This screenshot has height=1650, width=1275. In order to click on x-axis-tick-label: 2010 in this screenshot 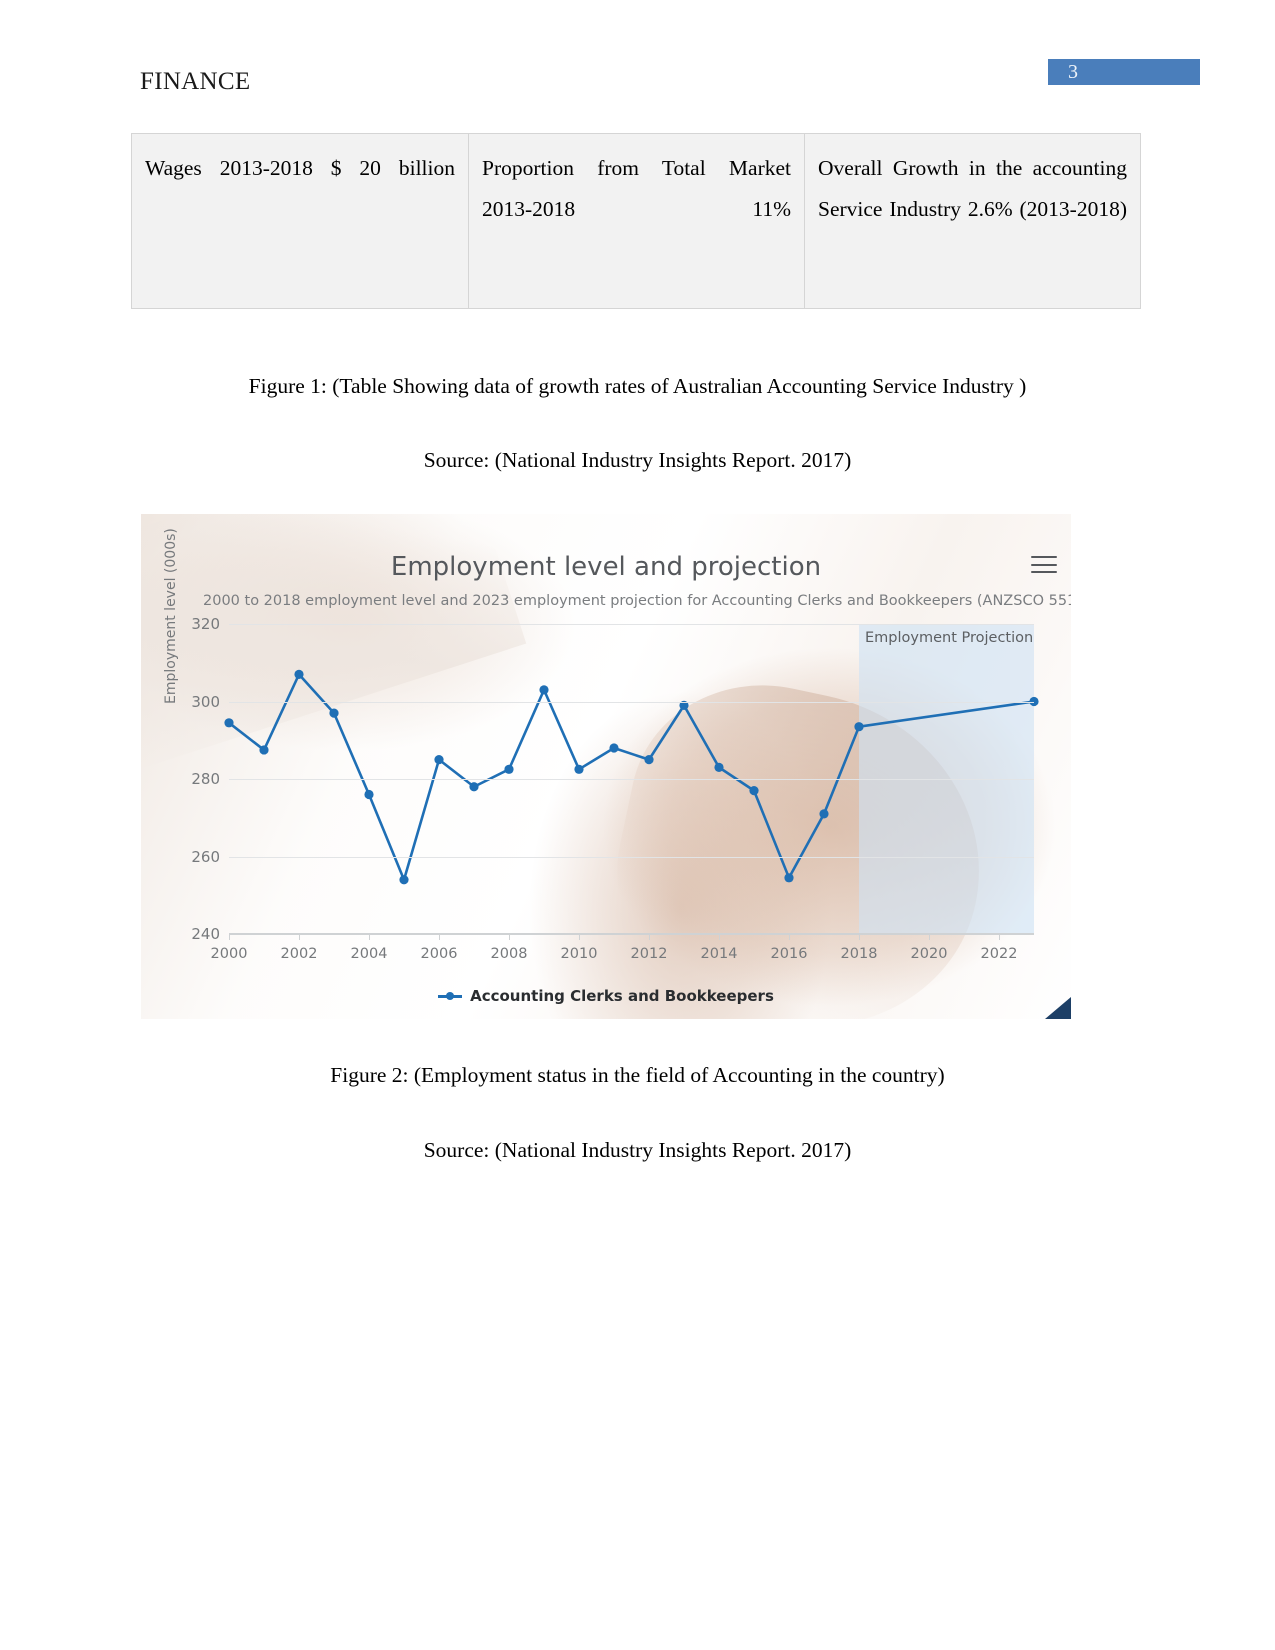, I will do `click(579, 954)`.